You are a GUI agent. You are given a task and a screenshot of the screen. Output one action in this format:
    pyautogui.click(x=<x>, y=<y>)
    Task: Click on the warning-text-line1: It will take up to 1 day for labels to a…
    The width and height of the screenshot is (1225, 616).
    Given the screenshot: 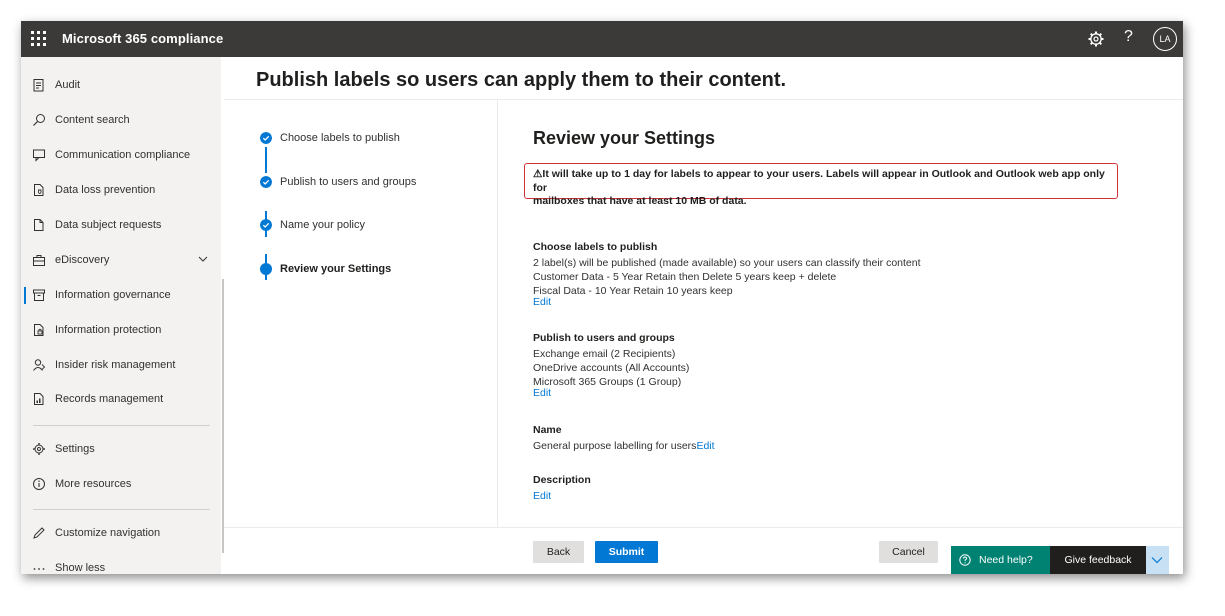 What is the action you would take?
    pyautogui.click(x=819, y=181)
    